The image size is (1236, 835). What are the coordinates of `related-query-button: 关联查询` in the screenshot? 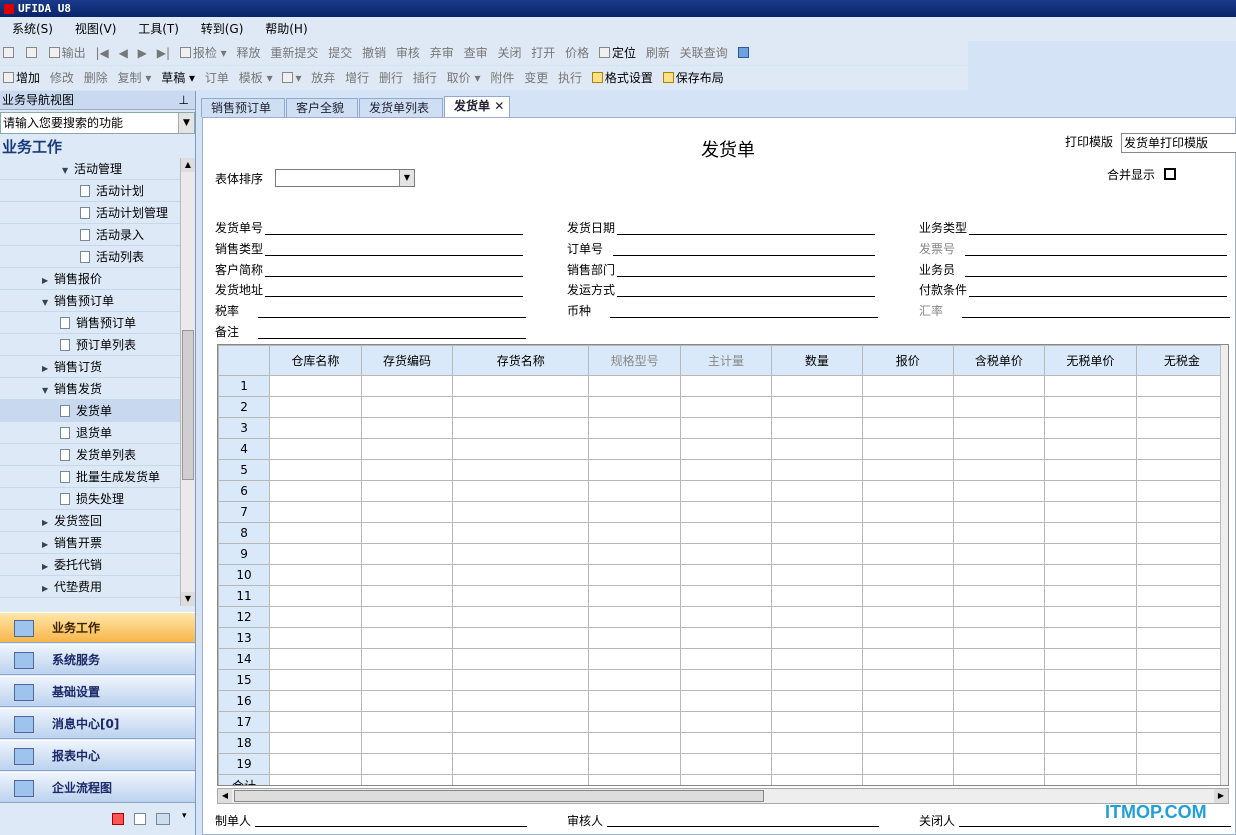 It's located at (704, 53).